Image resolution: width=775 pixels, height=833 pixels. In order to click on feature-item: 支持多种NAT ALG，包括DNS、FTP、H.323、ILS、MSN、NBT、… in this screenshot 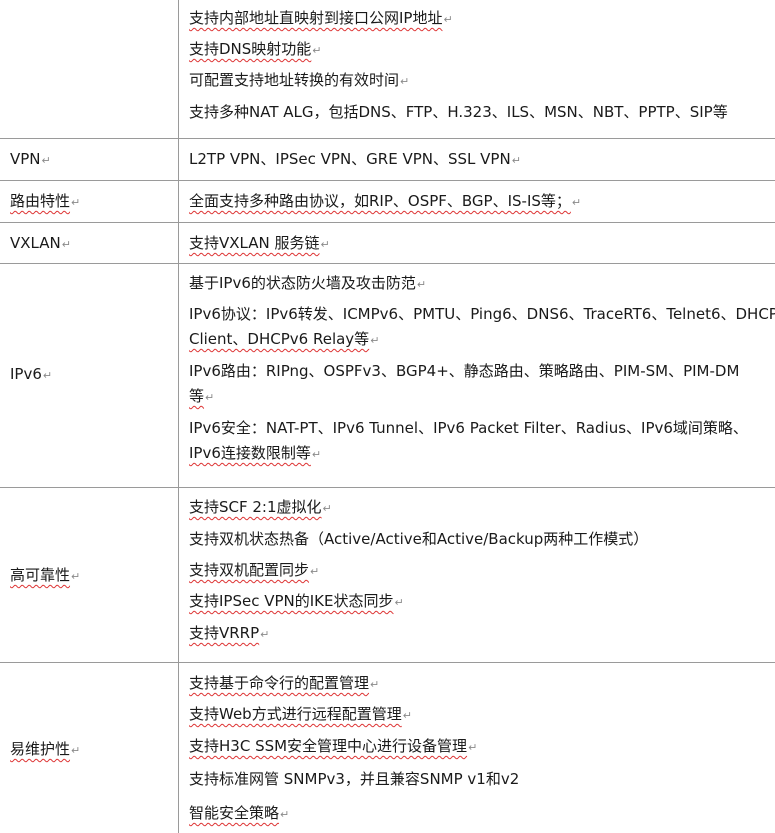, I will do `click(458, 112)`.